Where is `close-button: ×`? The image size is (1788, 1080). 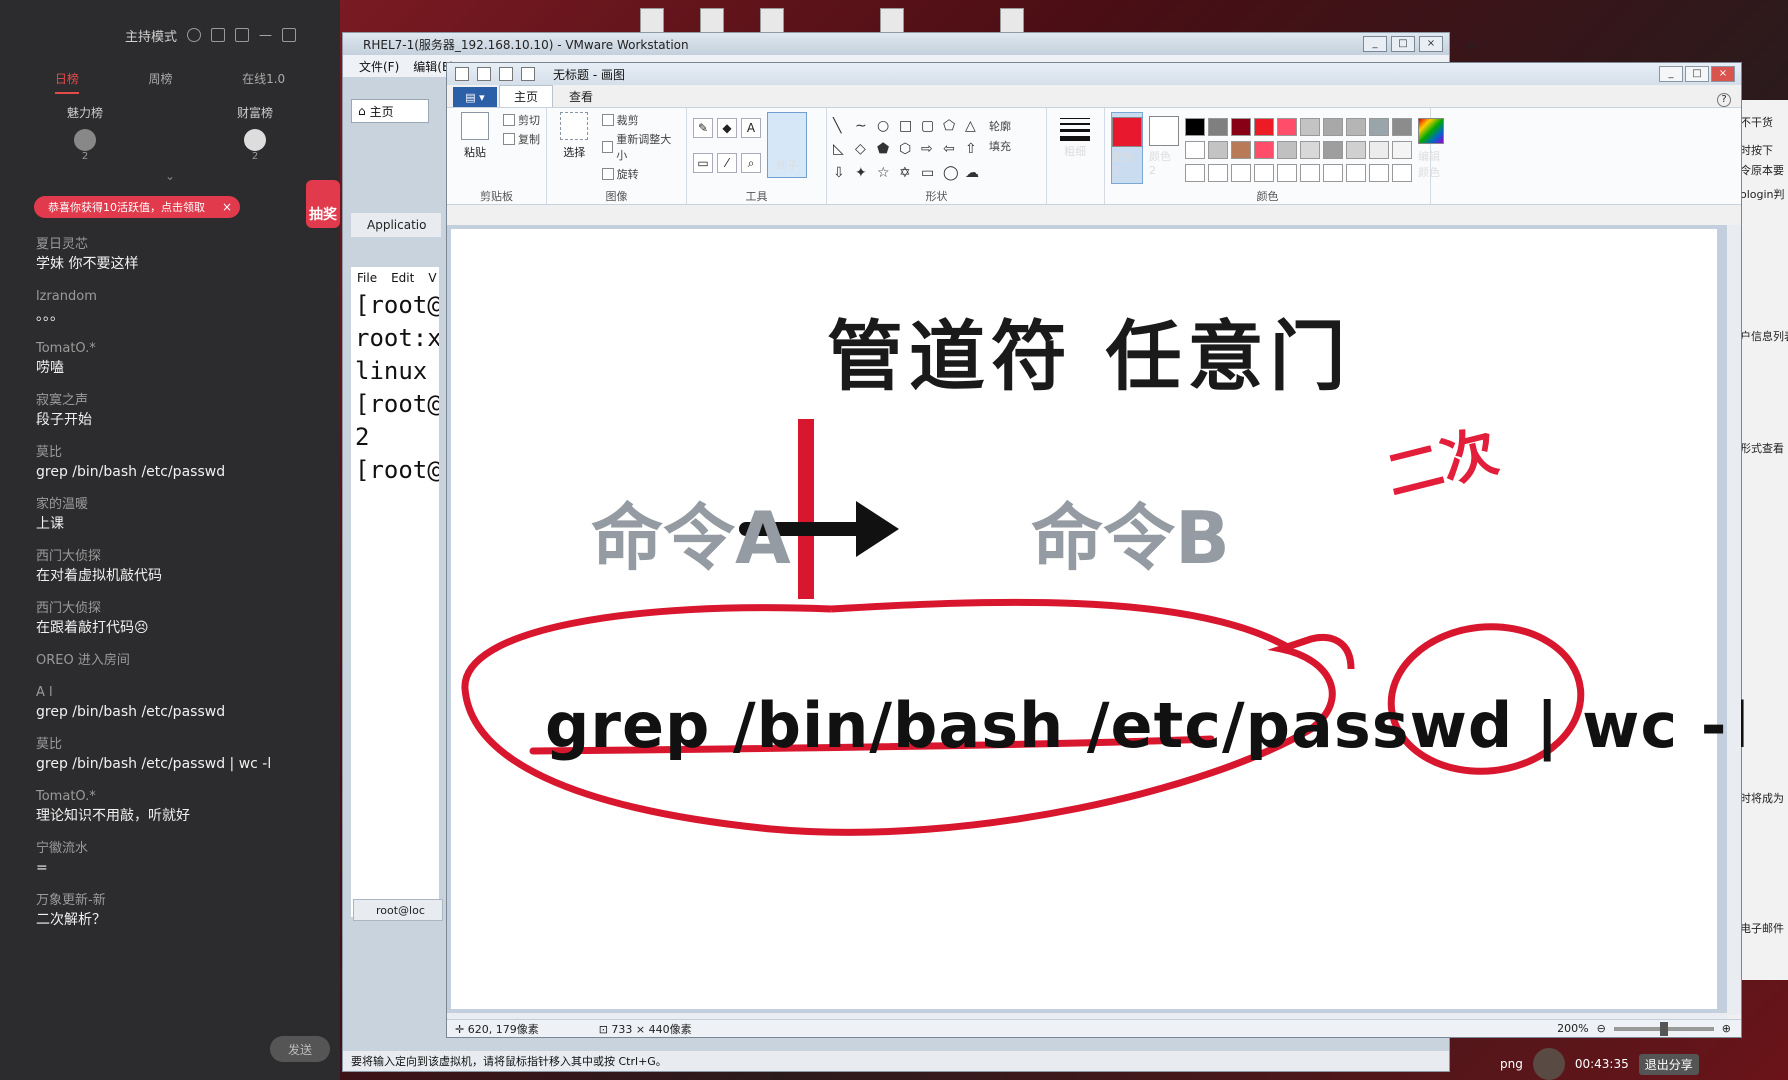
close-button: × is located at coordinates (1723, 74).